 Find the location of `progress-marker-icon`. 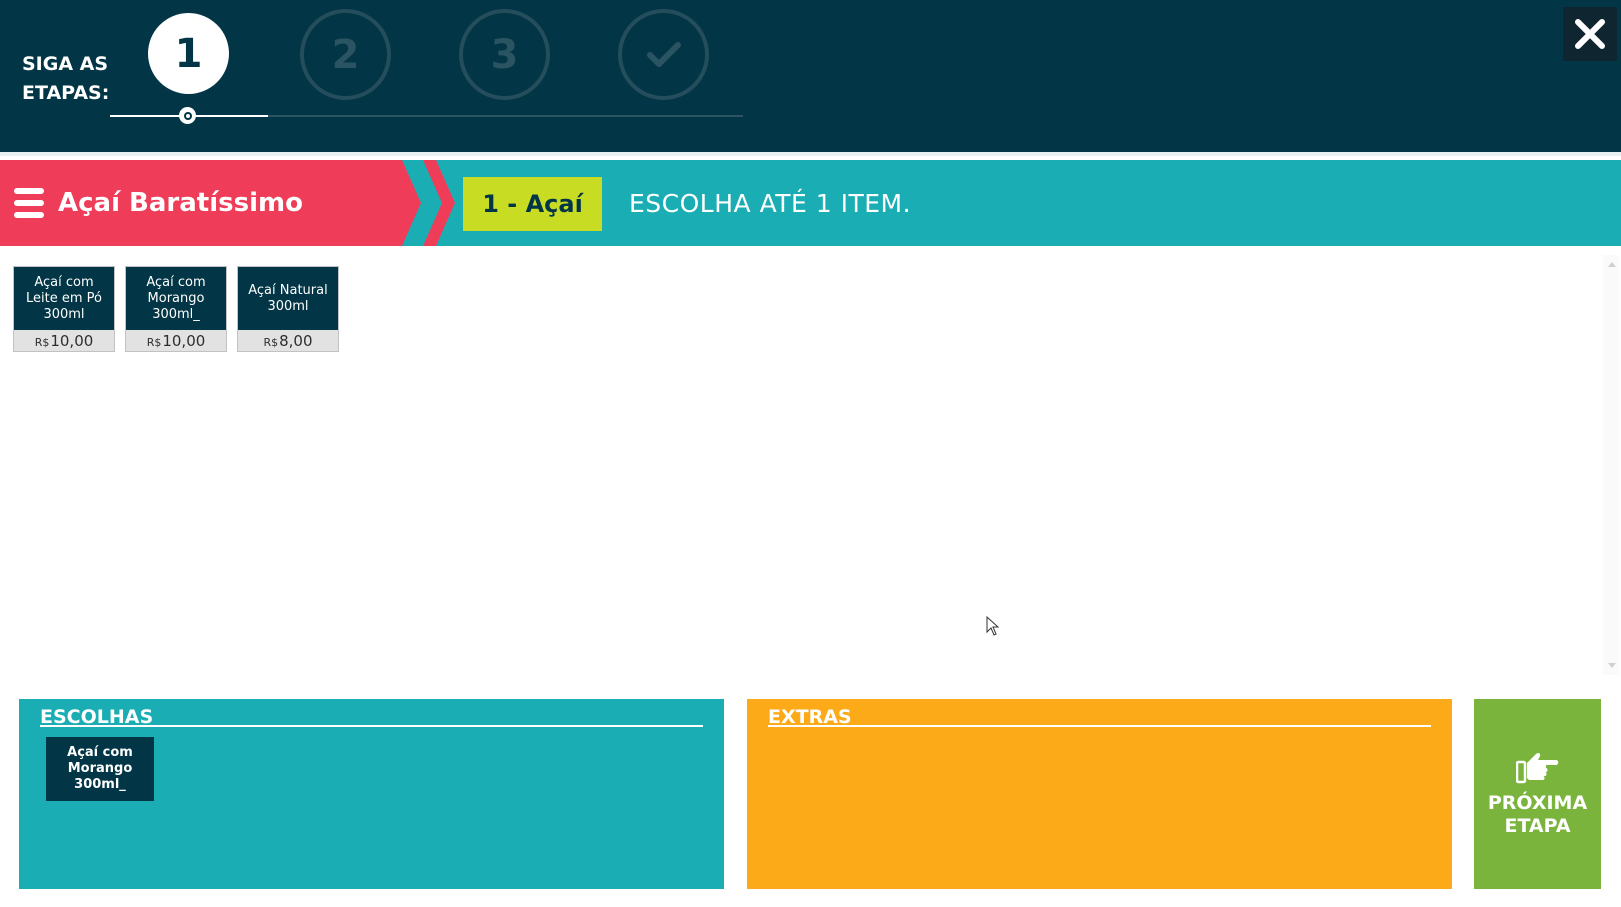

progress-marker-icon is located at coordinates (187, 115).